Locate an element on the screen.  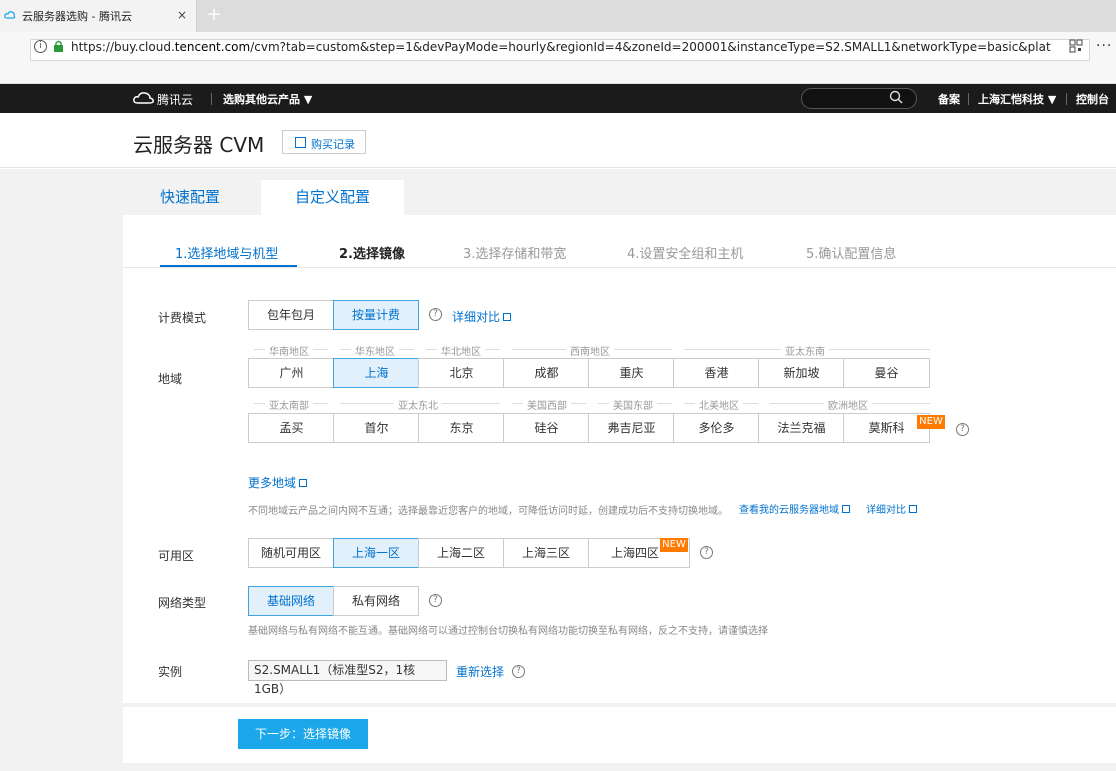
tab-title: 云服务器选购 - 腾讯云 is located at coordinates (77, 16).